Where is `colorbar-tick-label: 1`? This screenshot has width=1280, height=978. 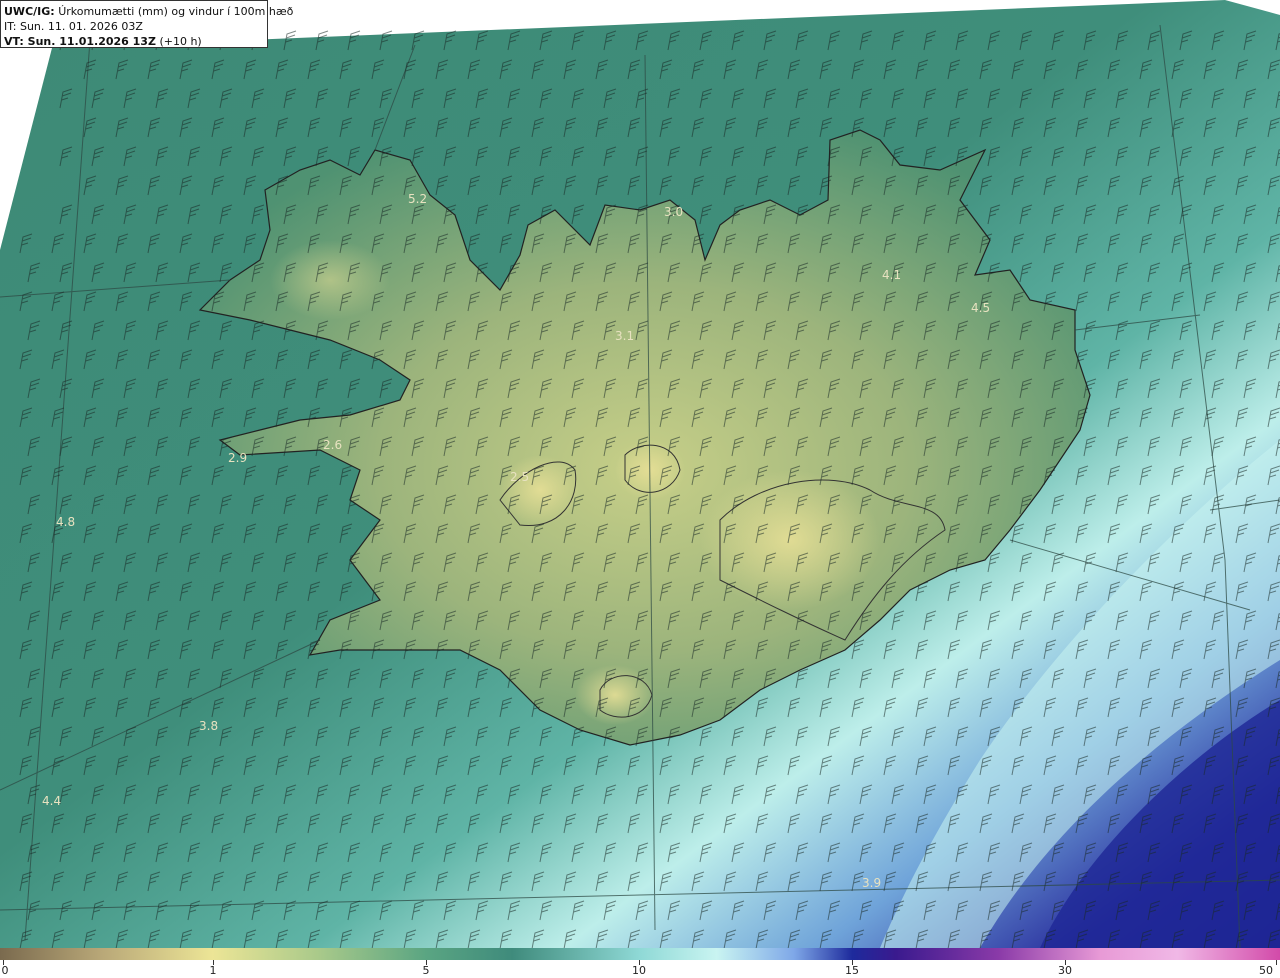
colorbar-tick-label: 1 is located at coordinates (213, 970).